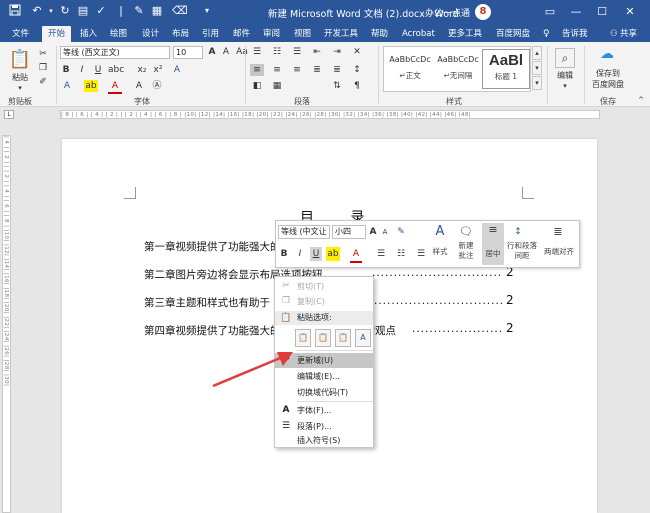 This screenshot has height=513, width=650. I want to click on chinese-layout-icon: ✕, so click(357, 52).